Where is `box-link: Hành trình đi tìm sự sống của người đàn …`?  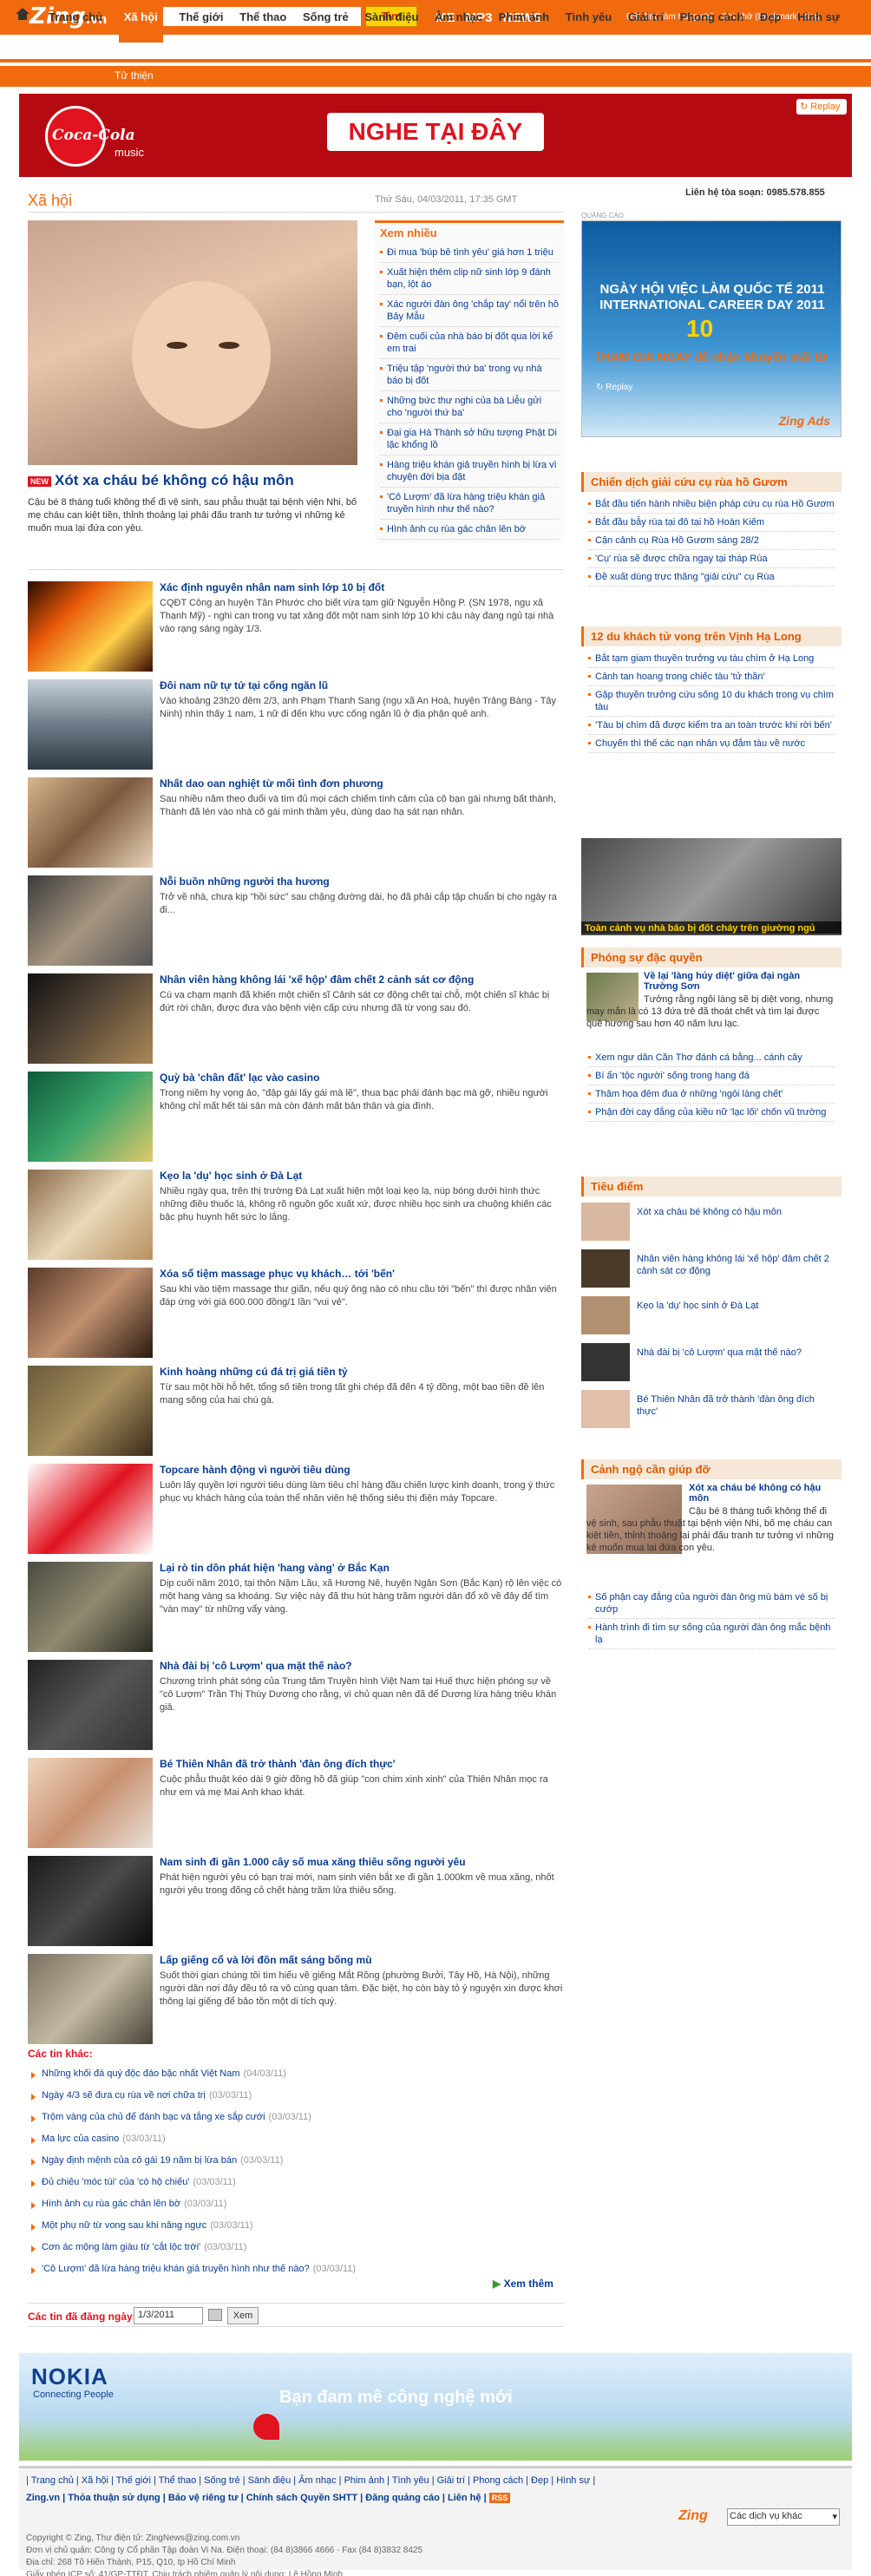 box-link: Hành trình đi tìm sự sống của người đàn … is located at coordinates (711, 1634).